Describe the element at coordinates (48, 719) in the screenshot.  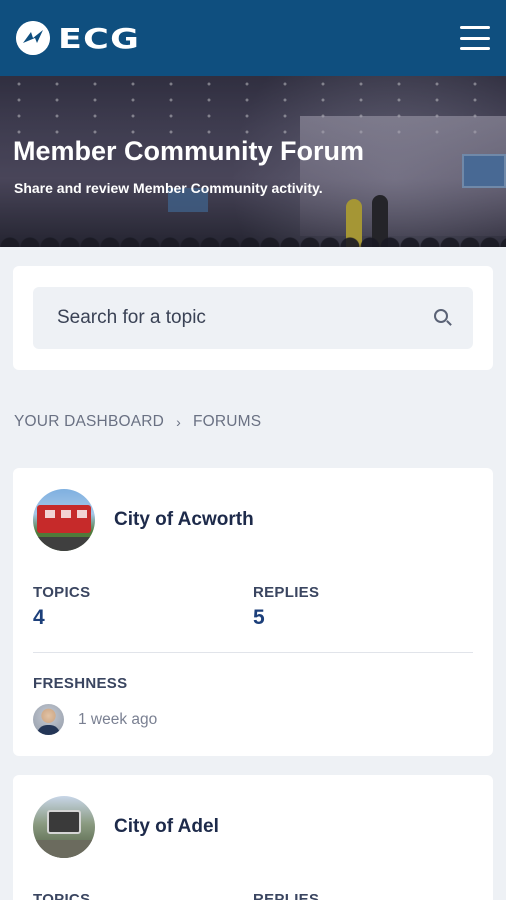
I see `user-avatar` at that location.